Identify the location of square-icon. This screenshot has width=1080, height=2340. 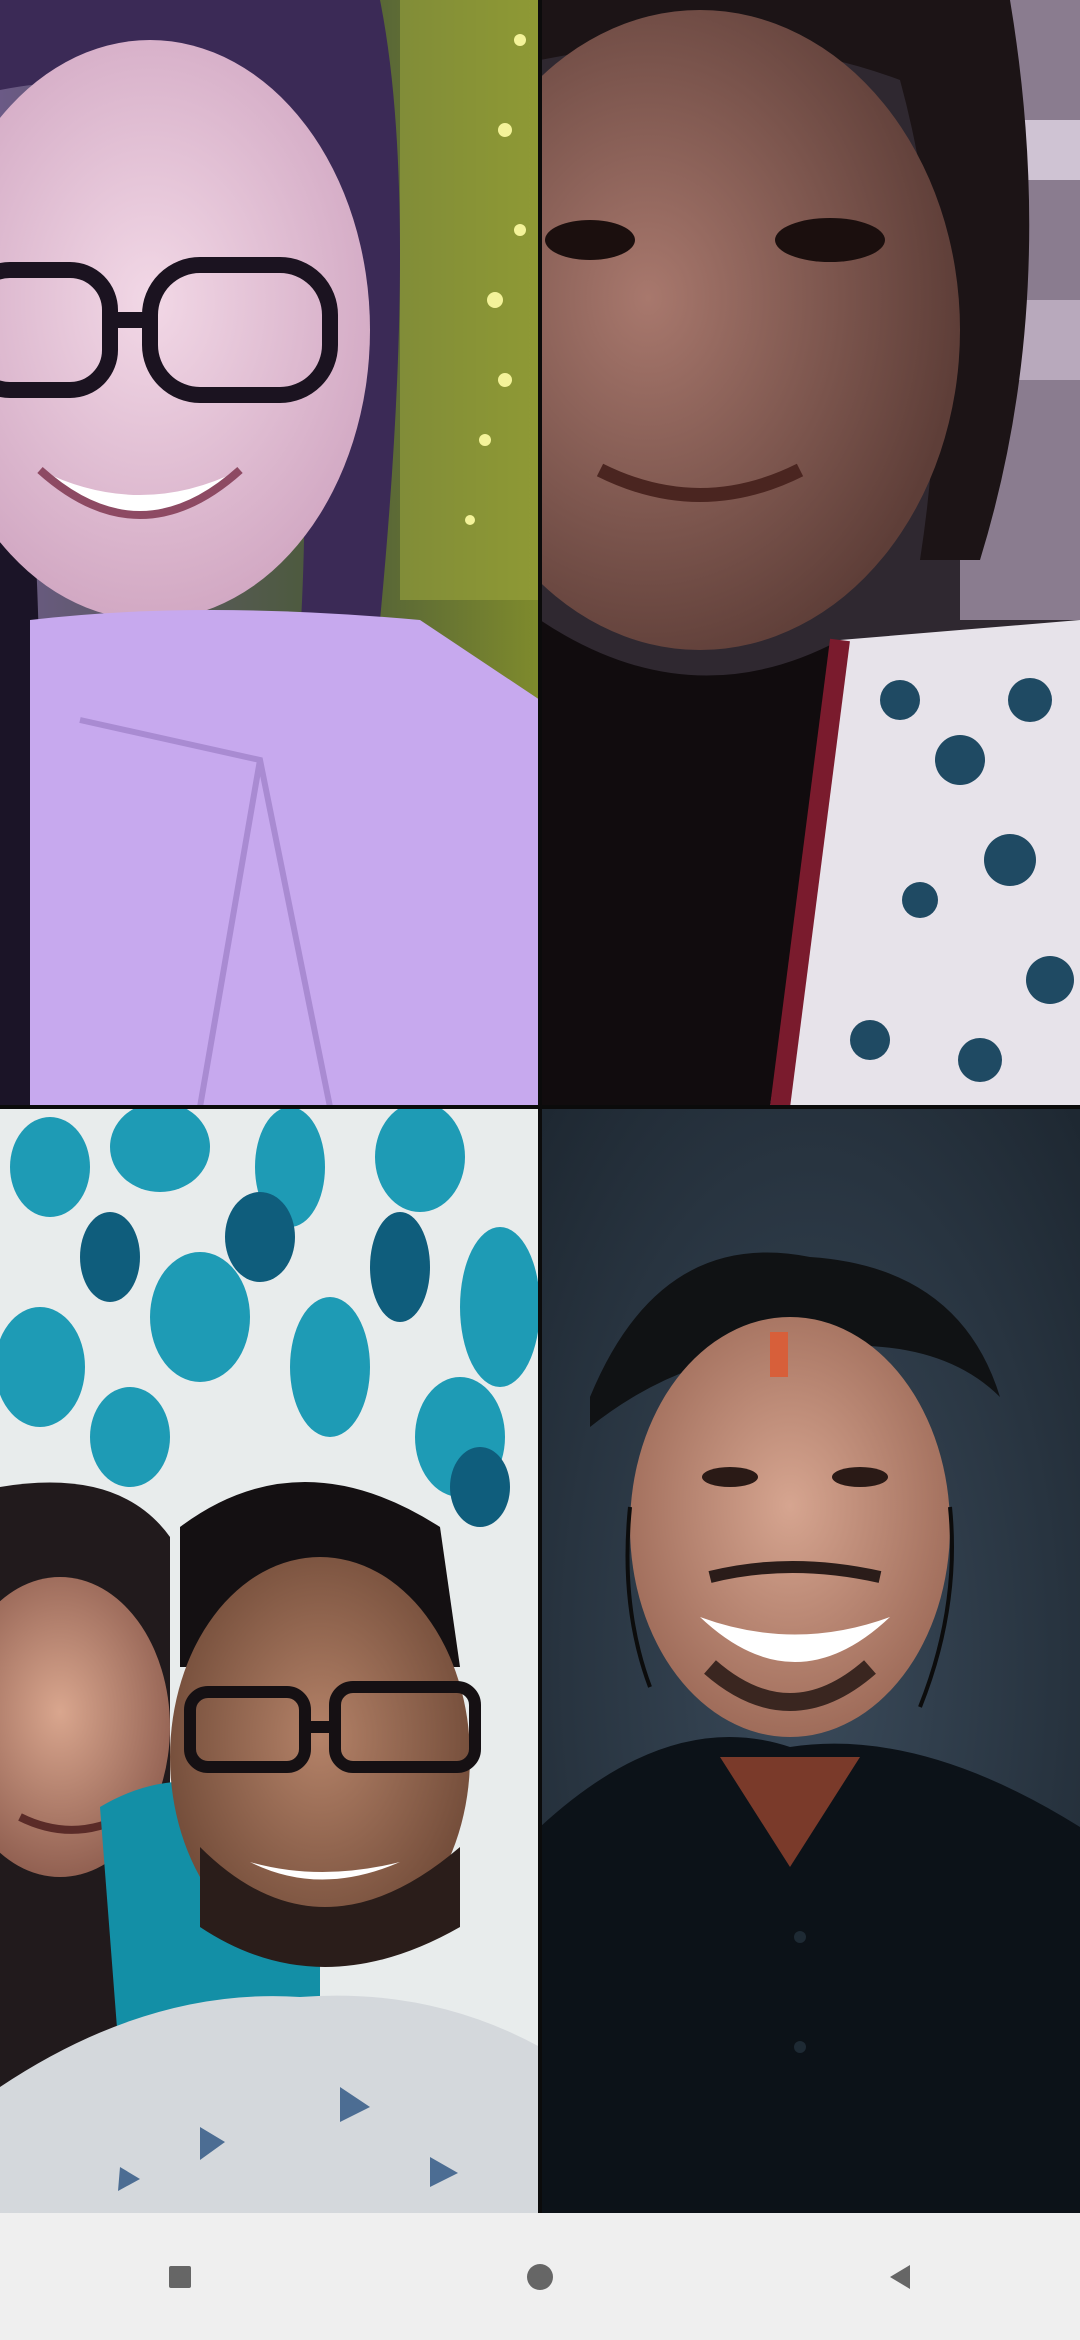
(180, 2276).